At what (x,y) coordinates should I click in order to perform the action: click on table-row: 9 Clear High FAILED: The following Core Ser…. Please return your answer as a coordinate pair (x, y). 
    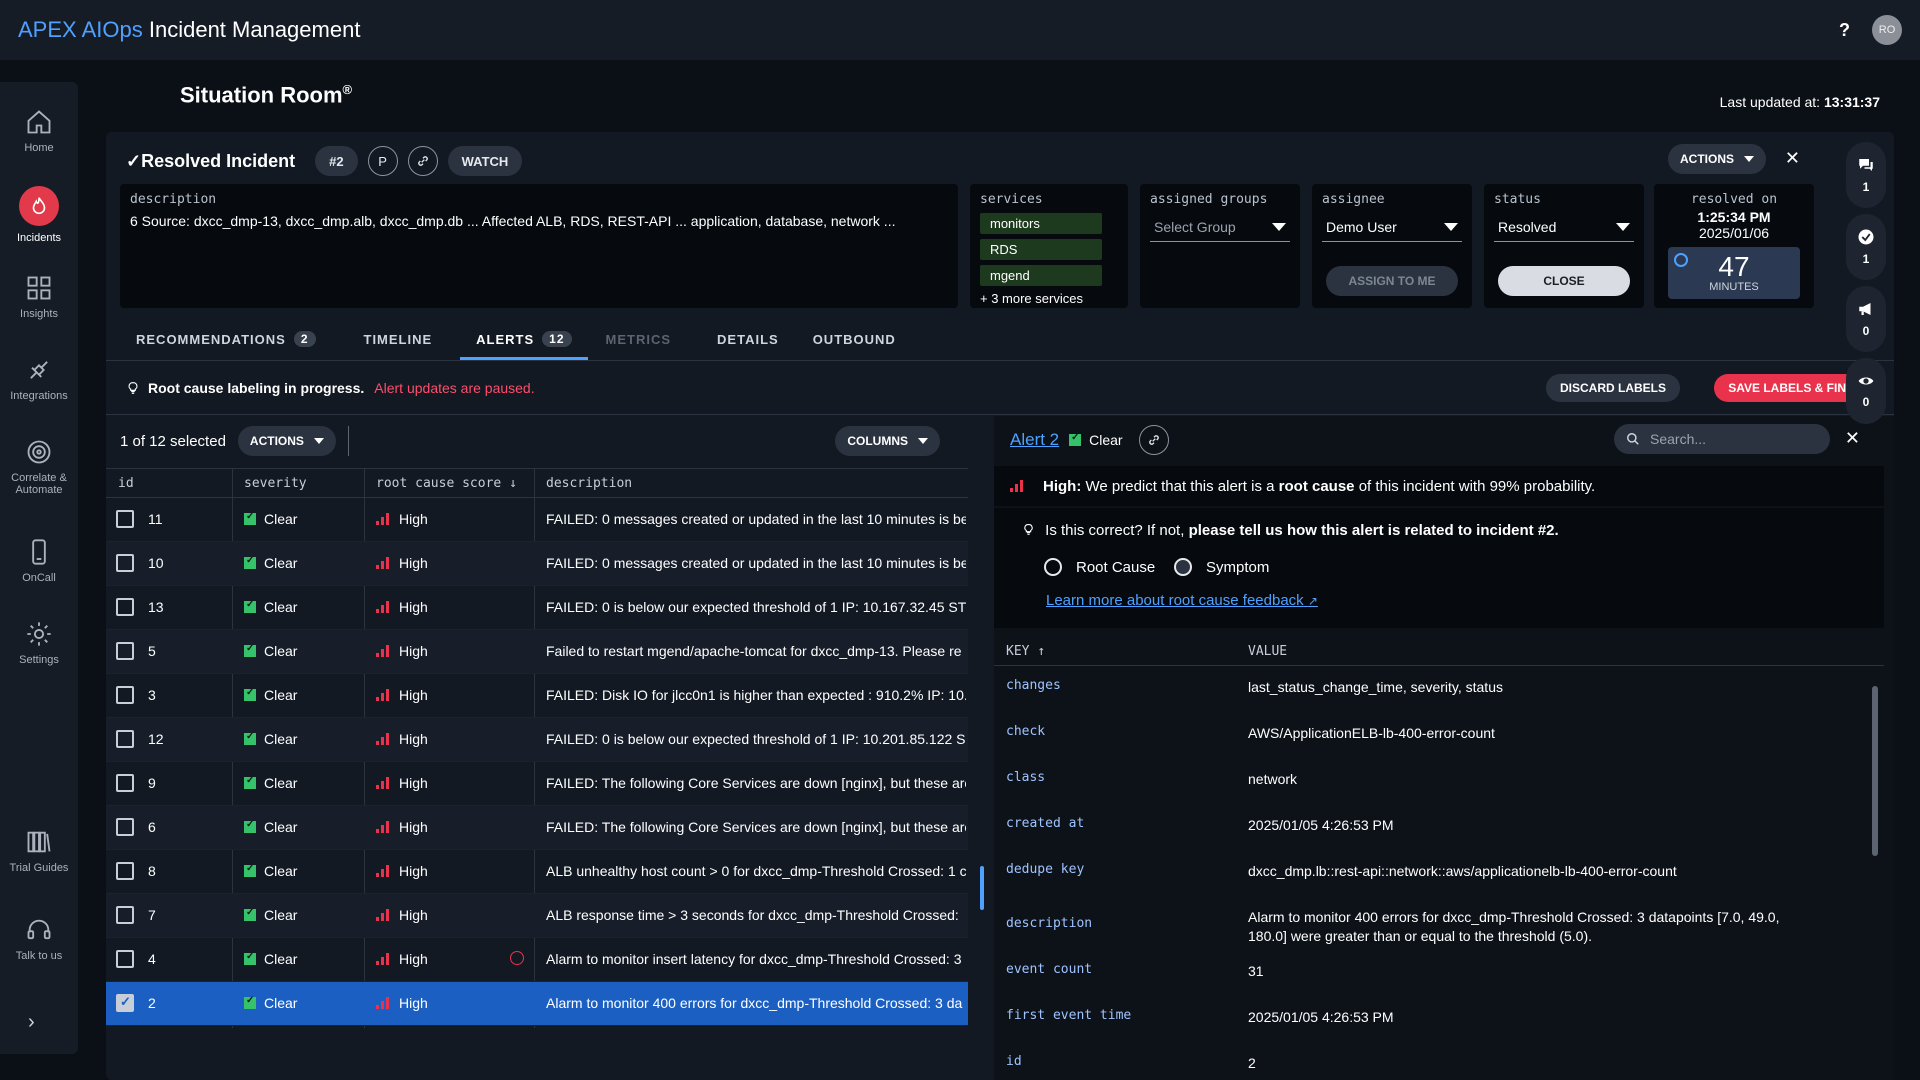
    Looking at the image, I should click on (537, 784).